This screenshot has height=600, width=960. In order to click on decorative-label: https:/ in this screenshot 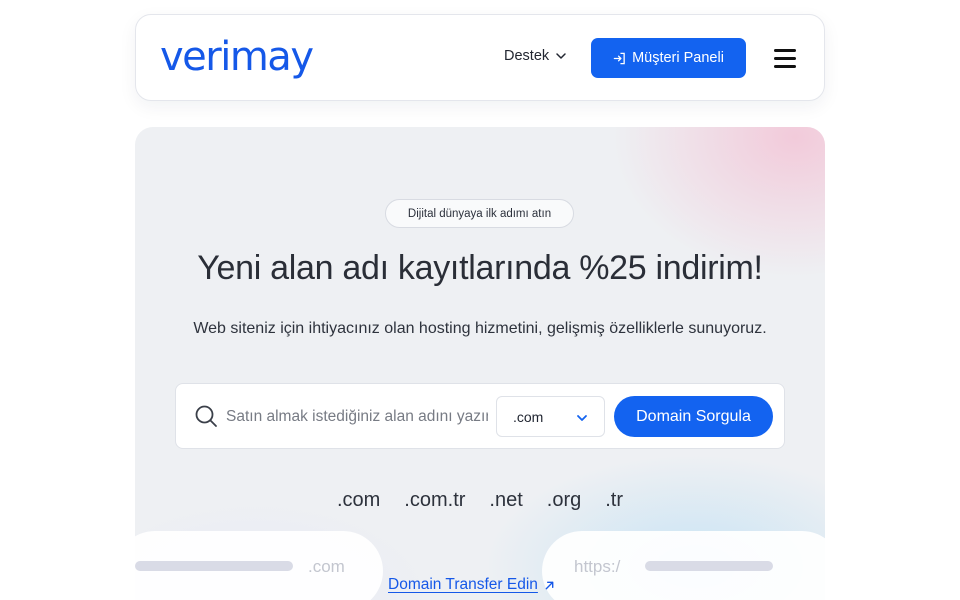, I will do `click(597, 566)`.